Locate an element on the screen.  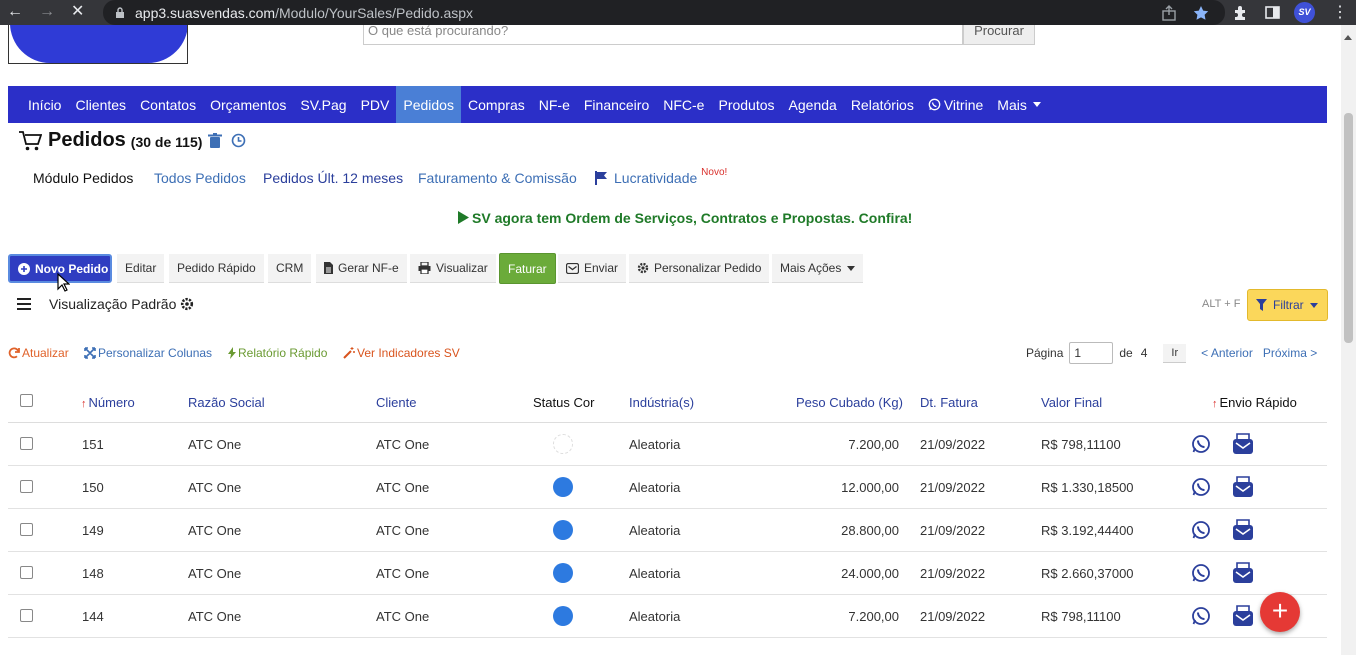
nav-item-vitrine: Vitrine is located at coordinates (955, 104).